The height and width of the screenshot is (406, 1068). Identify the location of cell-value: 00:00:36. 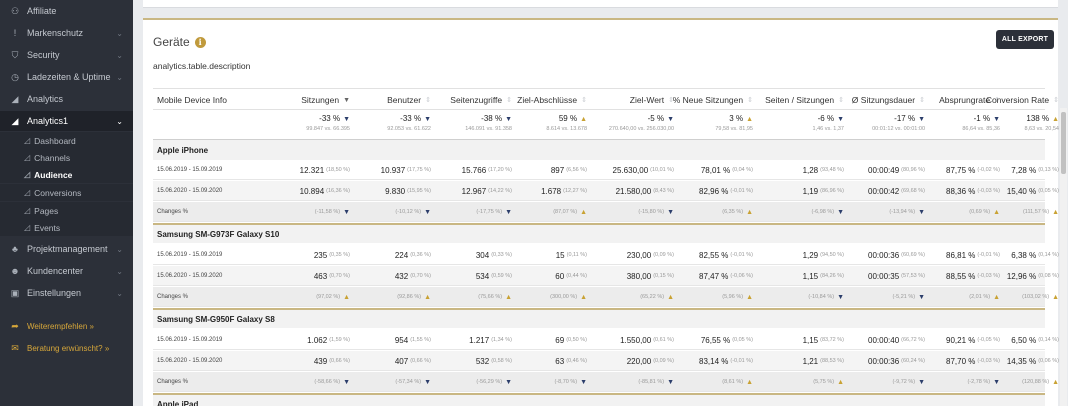
(884, 361).